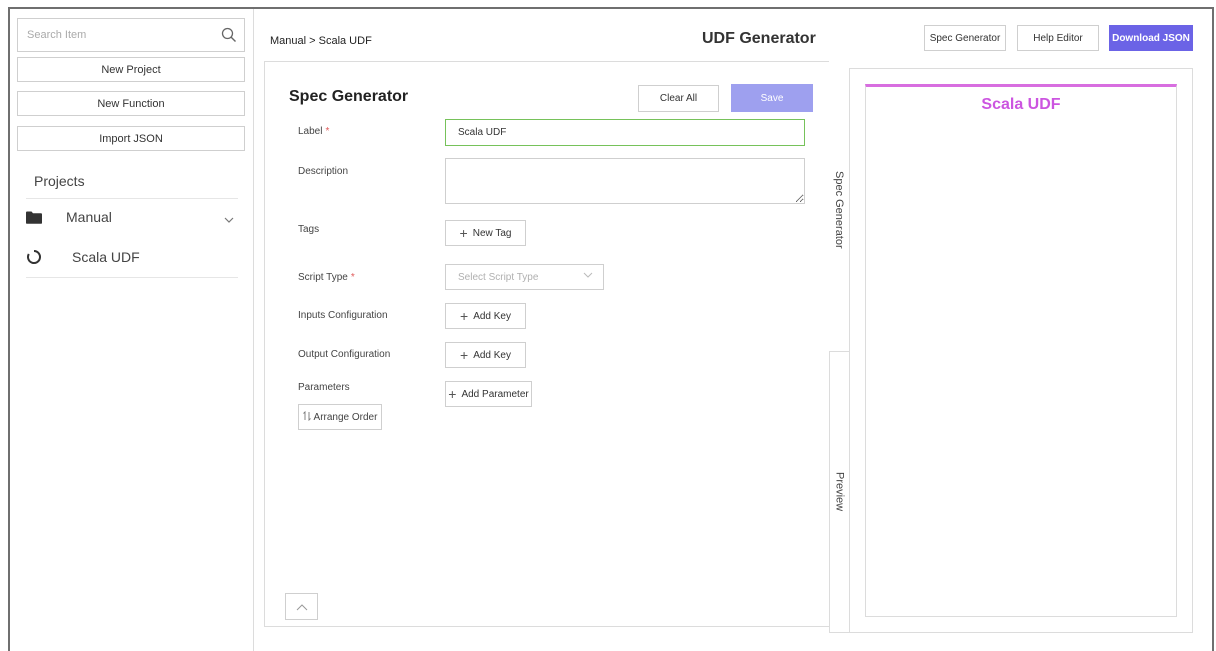 The image size is (1216, 651). Describe the element at coordinates (324, 387) in the screenshot. I see `parameters-label: Parameters` at that location.